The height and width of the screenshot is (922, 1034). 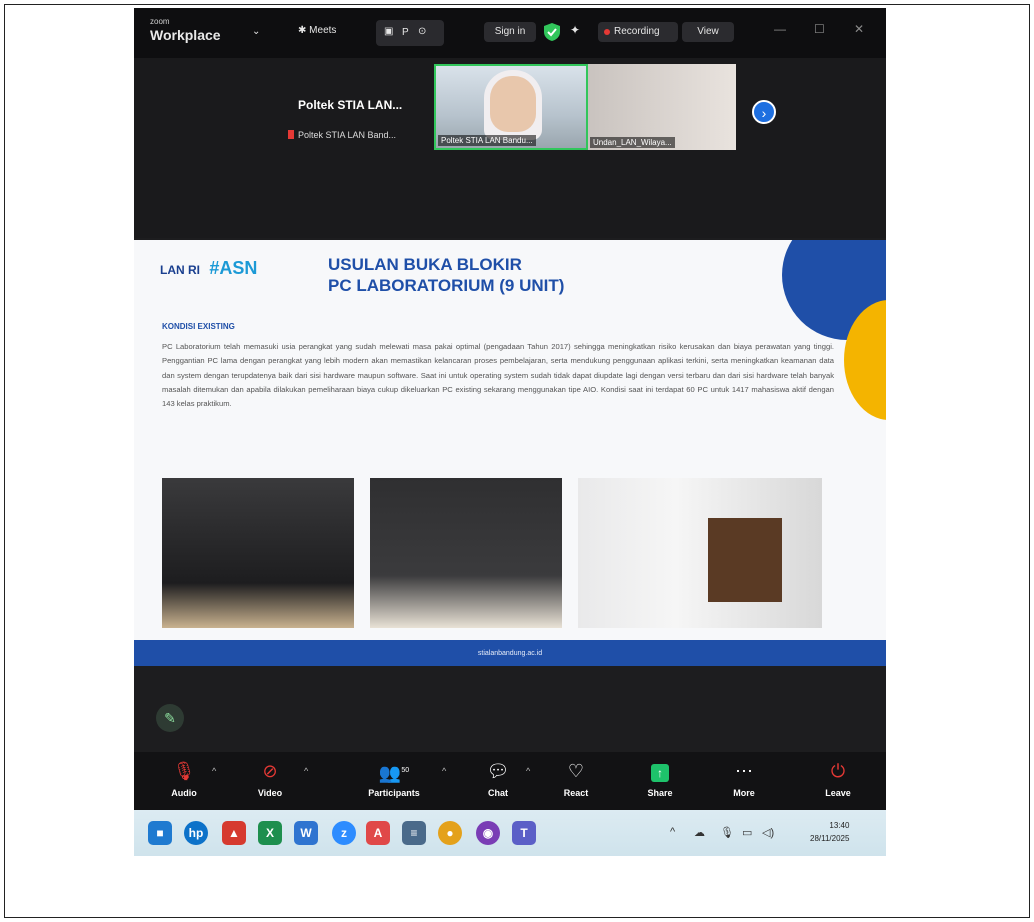 I want to click on more-options-icon: ⊙, so click(x=422, y=31).